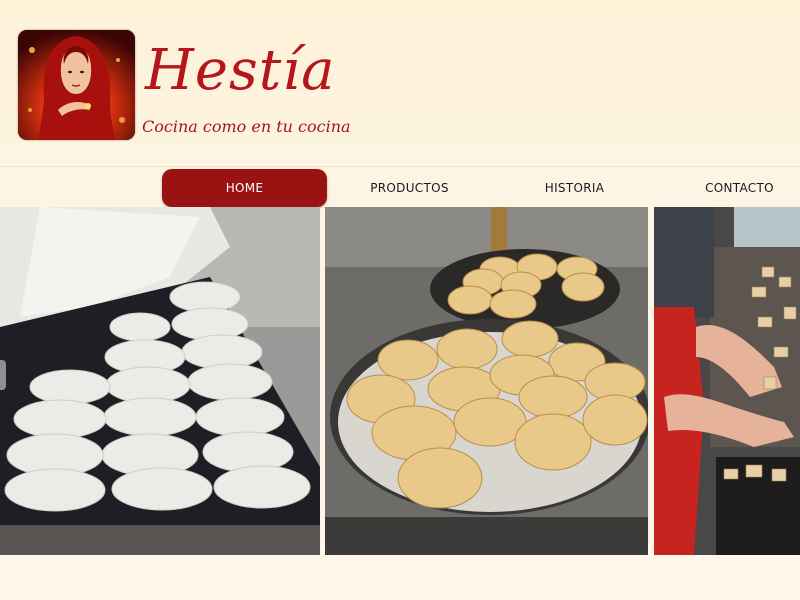 Image resolution: width=800 pixels, height=600 pixels. I want to click on gallery-prev-arrow, so click(3, 375).